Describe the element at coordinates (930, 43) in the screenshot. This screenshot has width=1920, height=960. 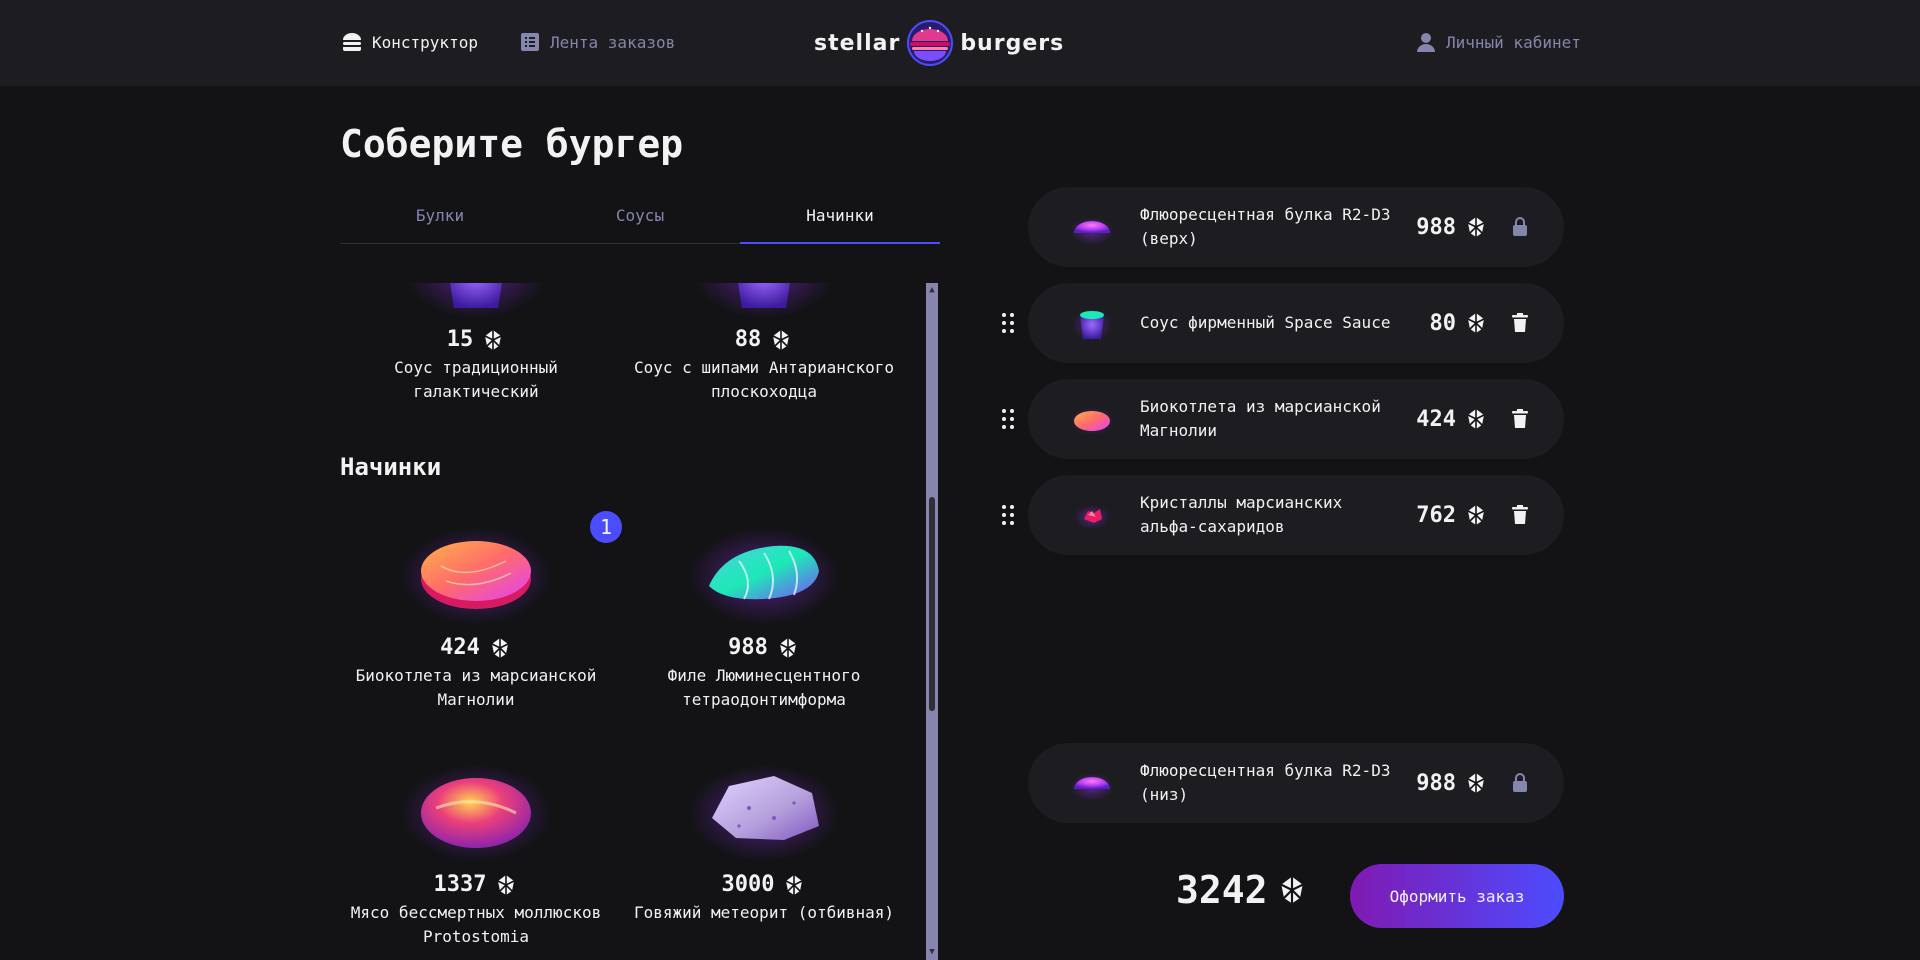
I see `burger-planet-icon` at that location.